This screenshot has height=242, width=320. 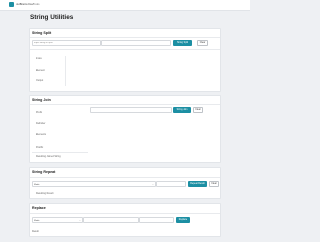 What do you see at coordinates (41, 134) in the screenshot?
I see `join-elements-label: Elements` at bounding box center [41, 134].